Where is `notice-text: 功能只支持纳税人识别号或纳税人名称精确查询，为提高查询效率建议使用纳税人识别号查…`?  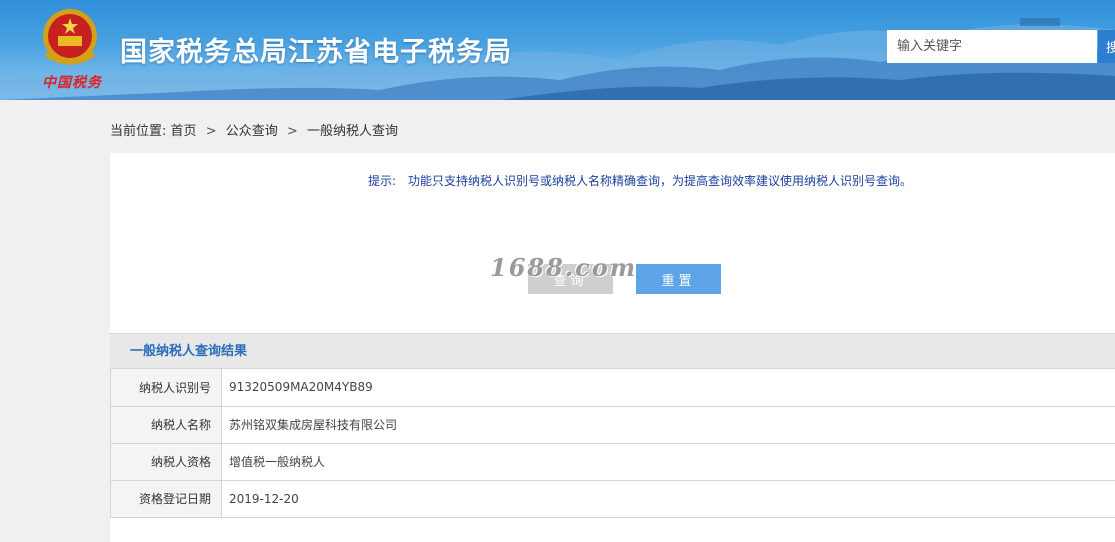
notice-text: 功能只支持纳税人识别号或纳税人名称精确查询，为提高查询效率建议使用纳税人识别号查… is located at coordinates (660, 181).